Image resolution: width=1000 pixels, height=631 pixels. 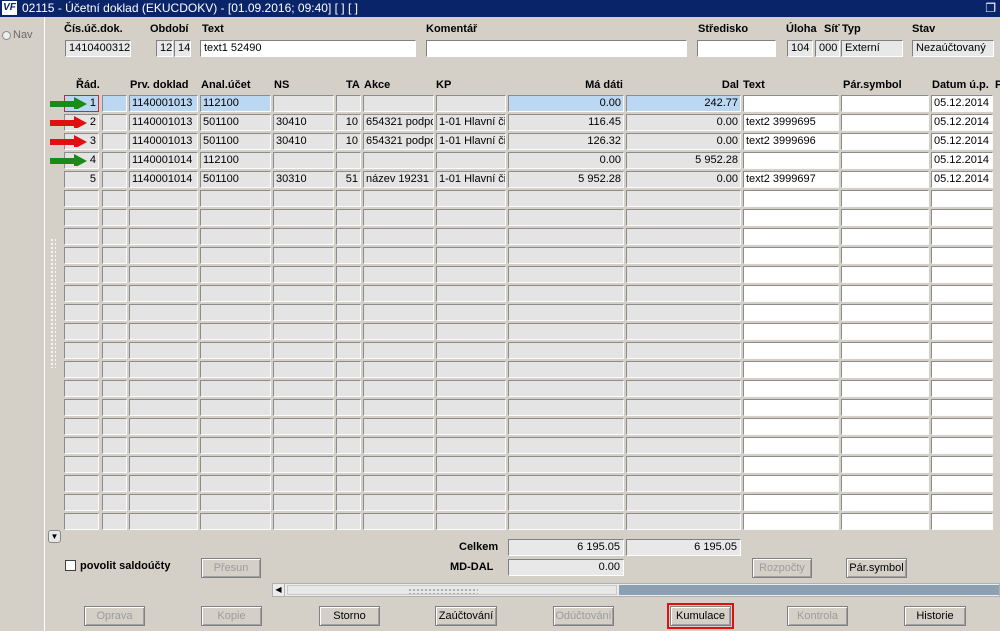 What do you see at coordinates (471, 179) in the screenshot?
I see `cell-kp: 1-01 Hlavní čin` at bounding box center [471, 179].